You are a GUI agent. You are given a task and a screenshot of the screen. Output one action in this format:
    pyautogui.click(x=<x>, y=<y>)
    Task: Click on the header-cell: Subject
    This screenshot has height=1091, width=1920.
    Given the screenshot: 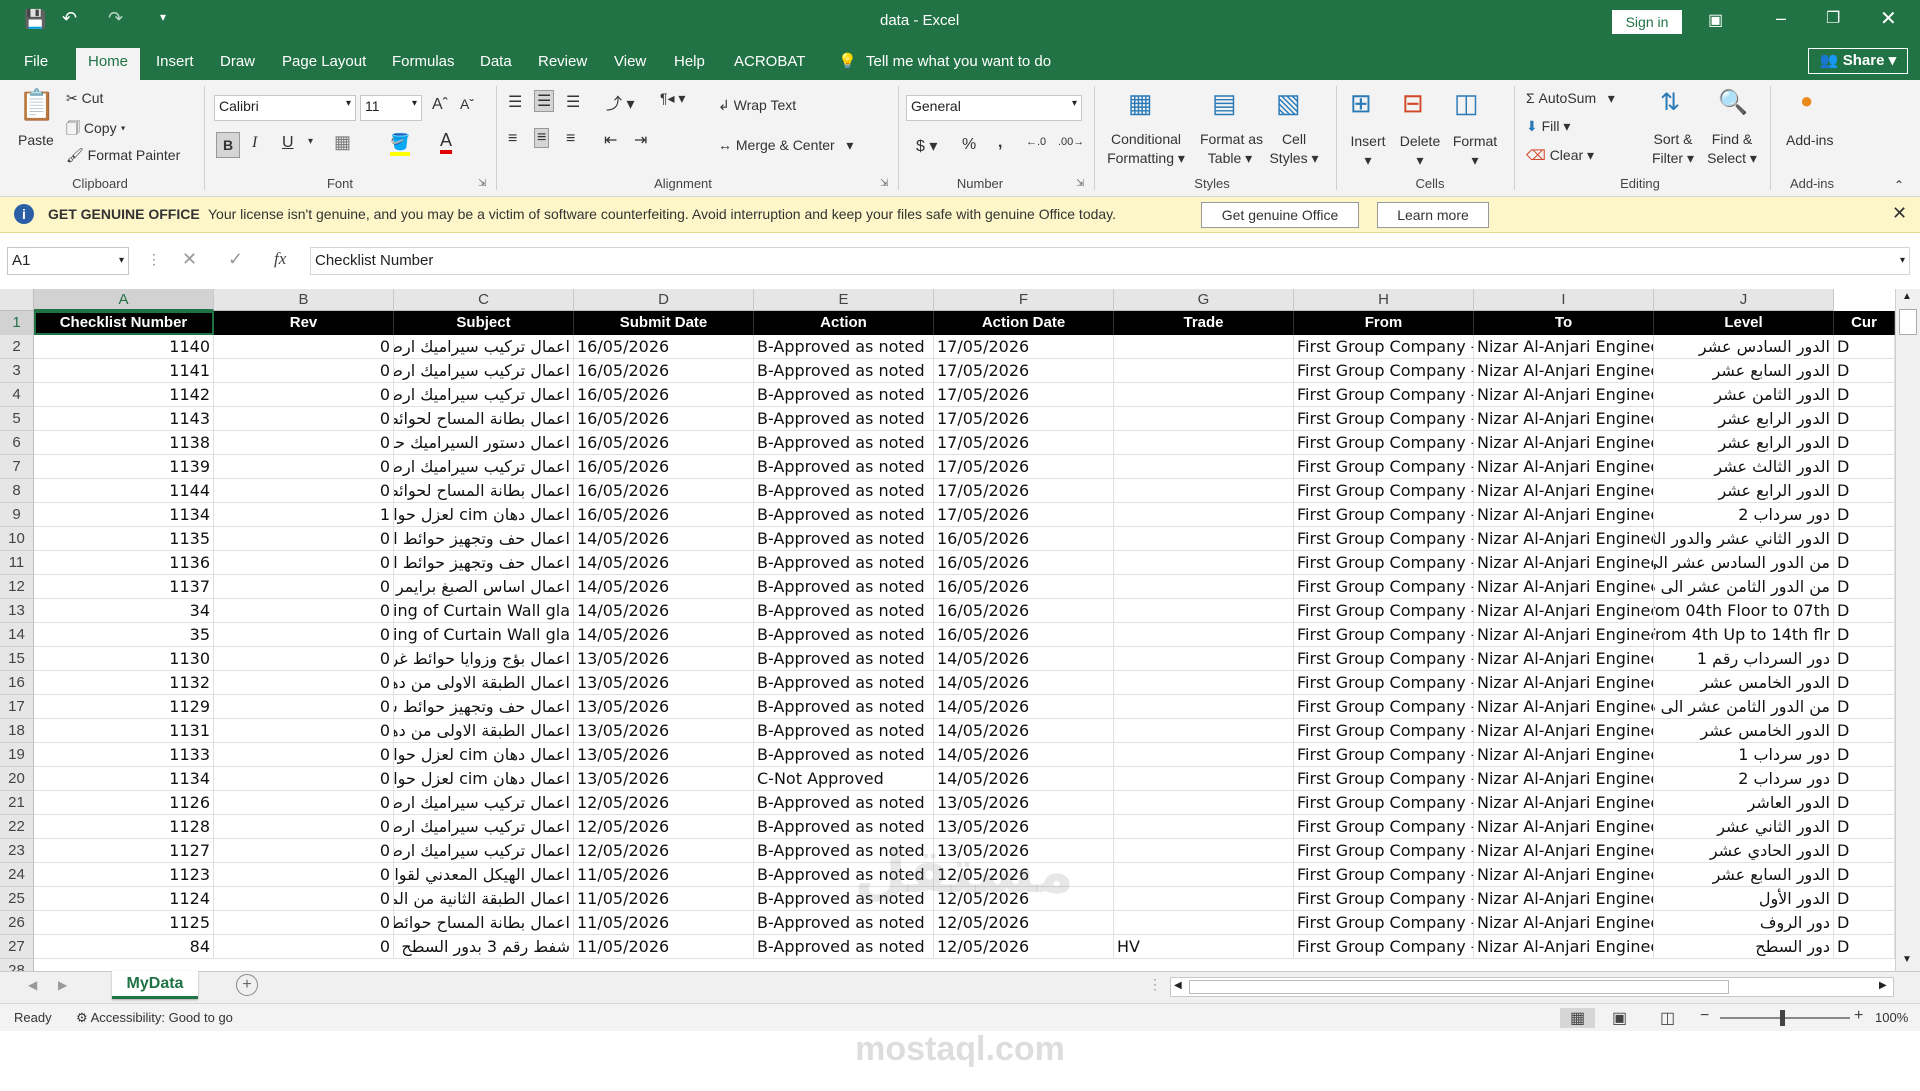 What is the action you would take?
    pyautogui.click(x=484, y=323)
    